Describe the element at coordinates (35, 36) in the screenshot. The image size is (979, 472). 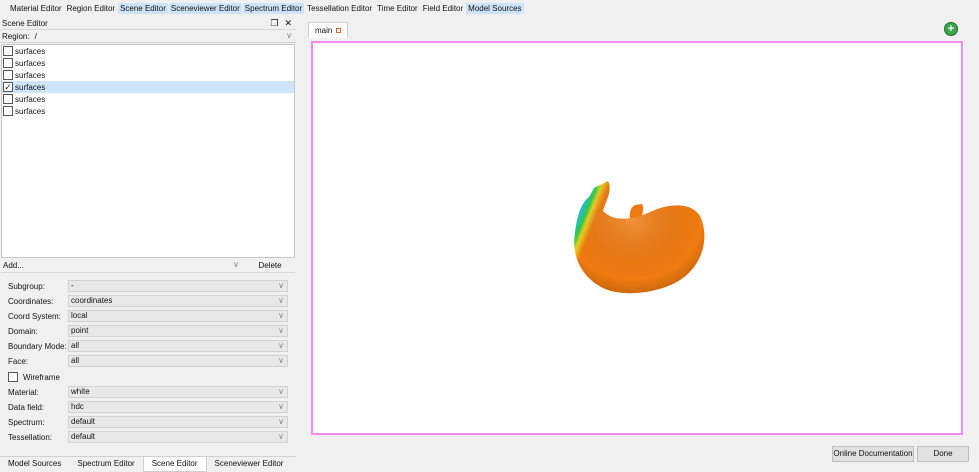
I see `region-value: /` at that location.